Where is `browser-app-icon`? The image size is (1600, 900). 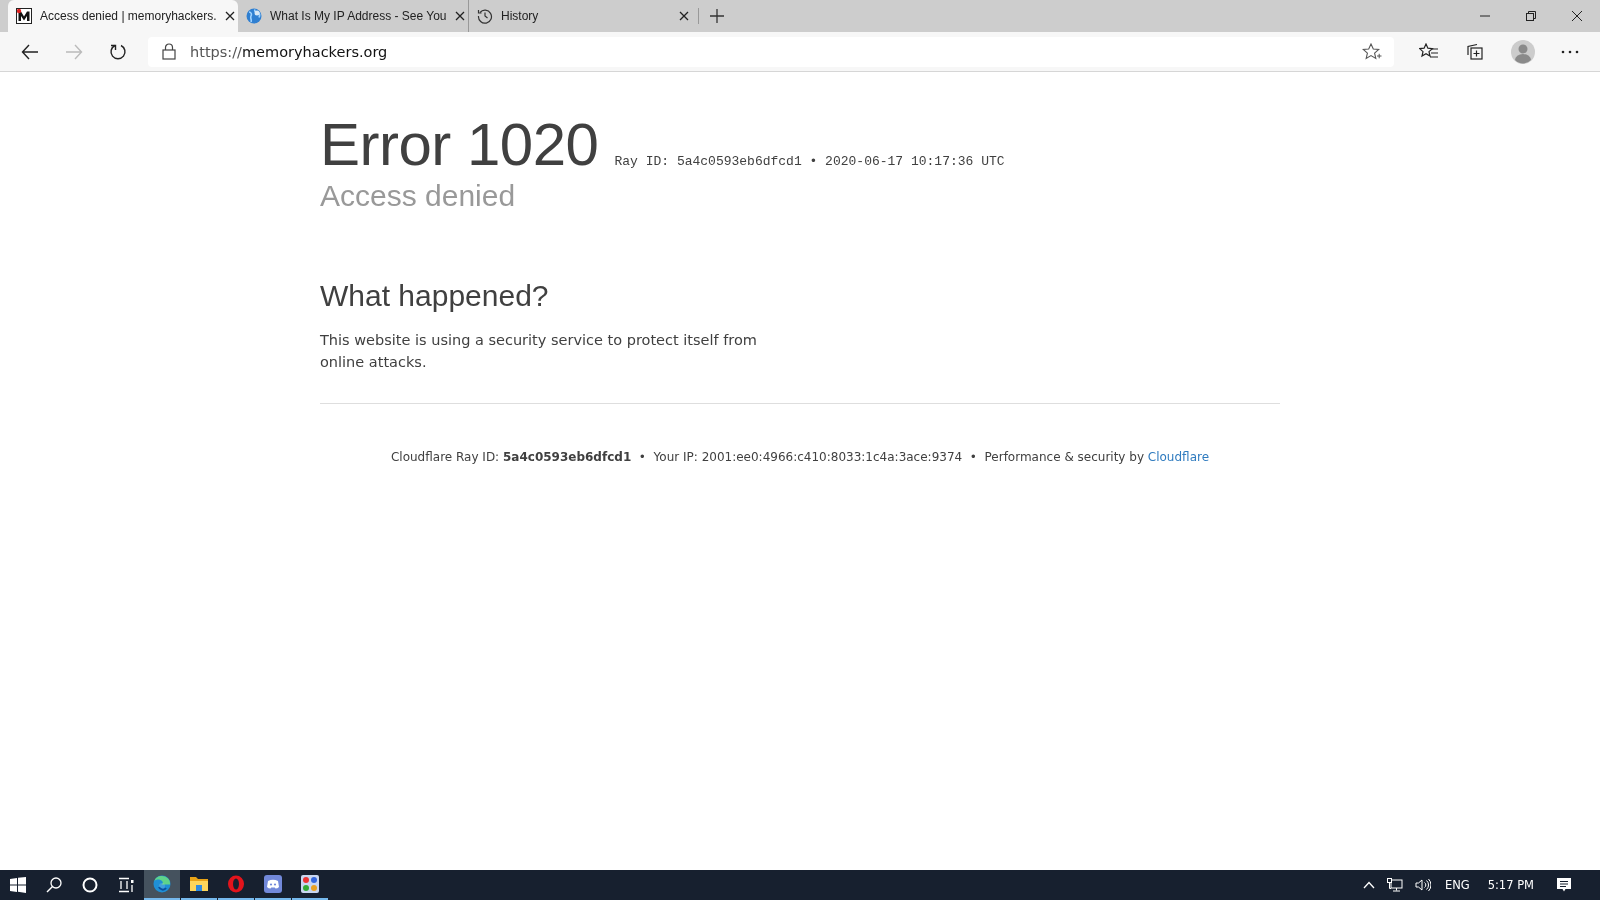 browser-app-icon is located at coordinates (162, 885).